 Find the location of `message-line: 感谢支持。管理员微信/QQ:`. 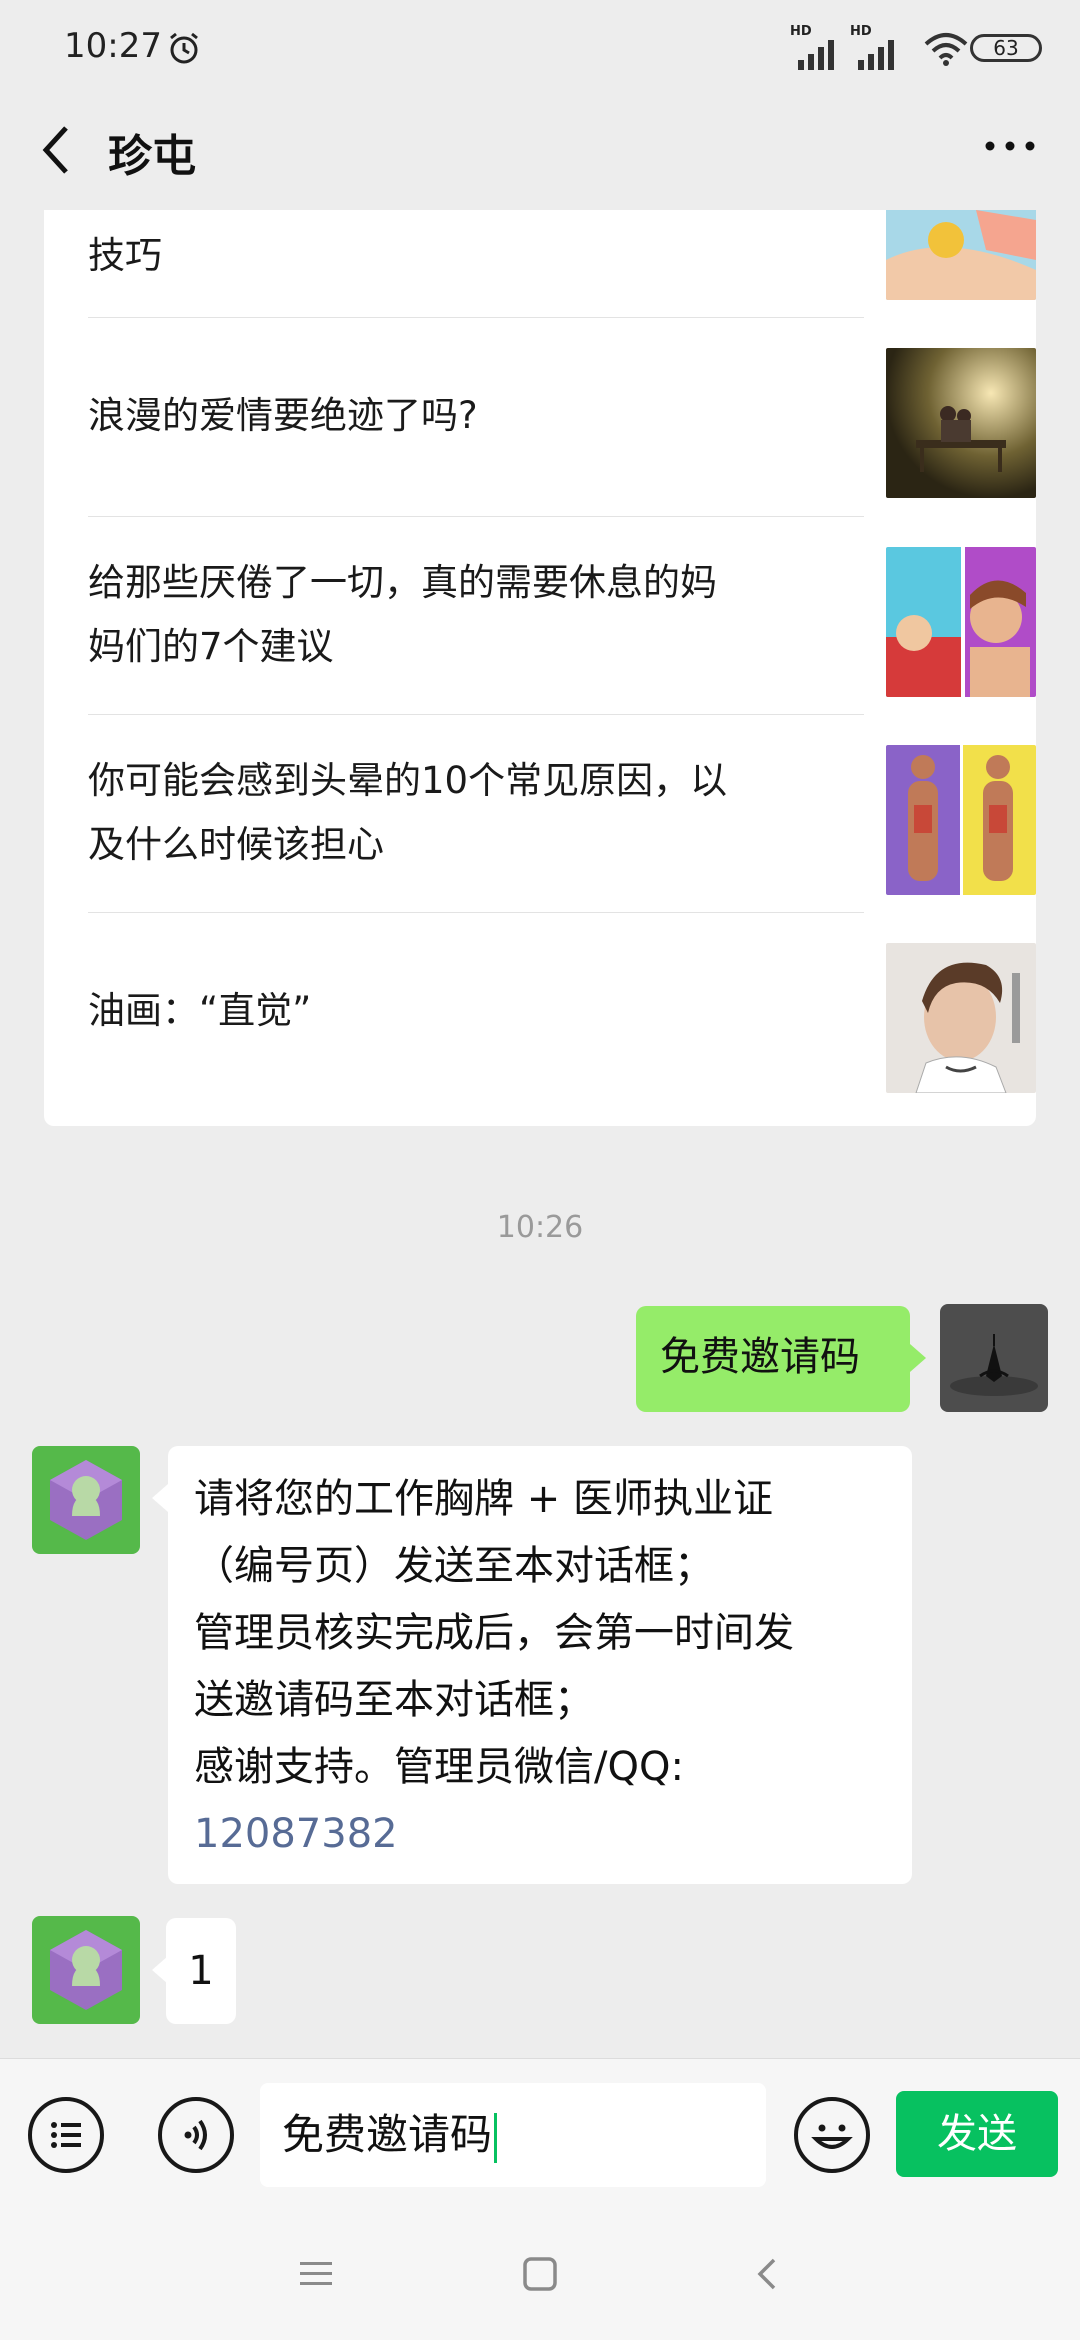

message-line: 感谢支持。管理员微信/QQ: is located at coordinates (439, 1767).